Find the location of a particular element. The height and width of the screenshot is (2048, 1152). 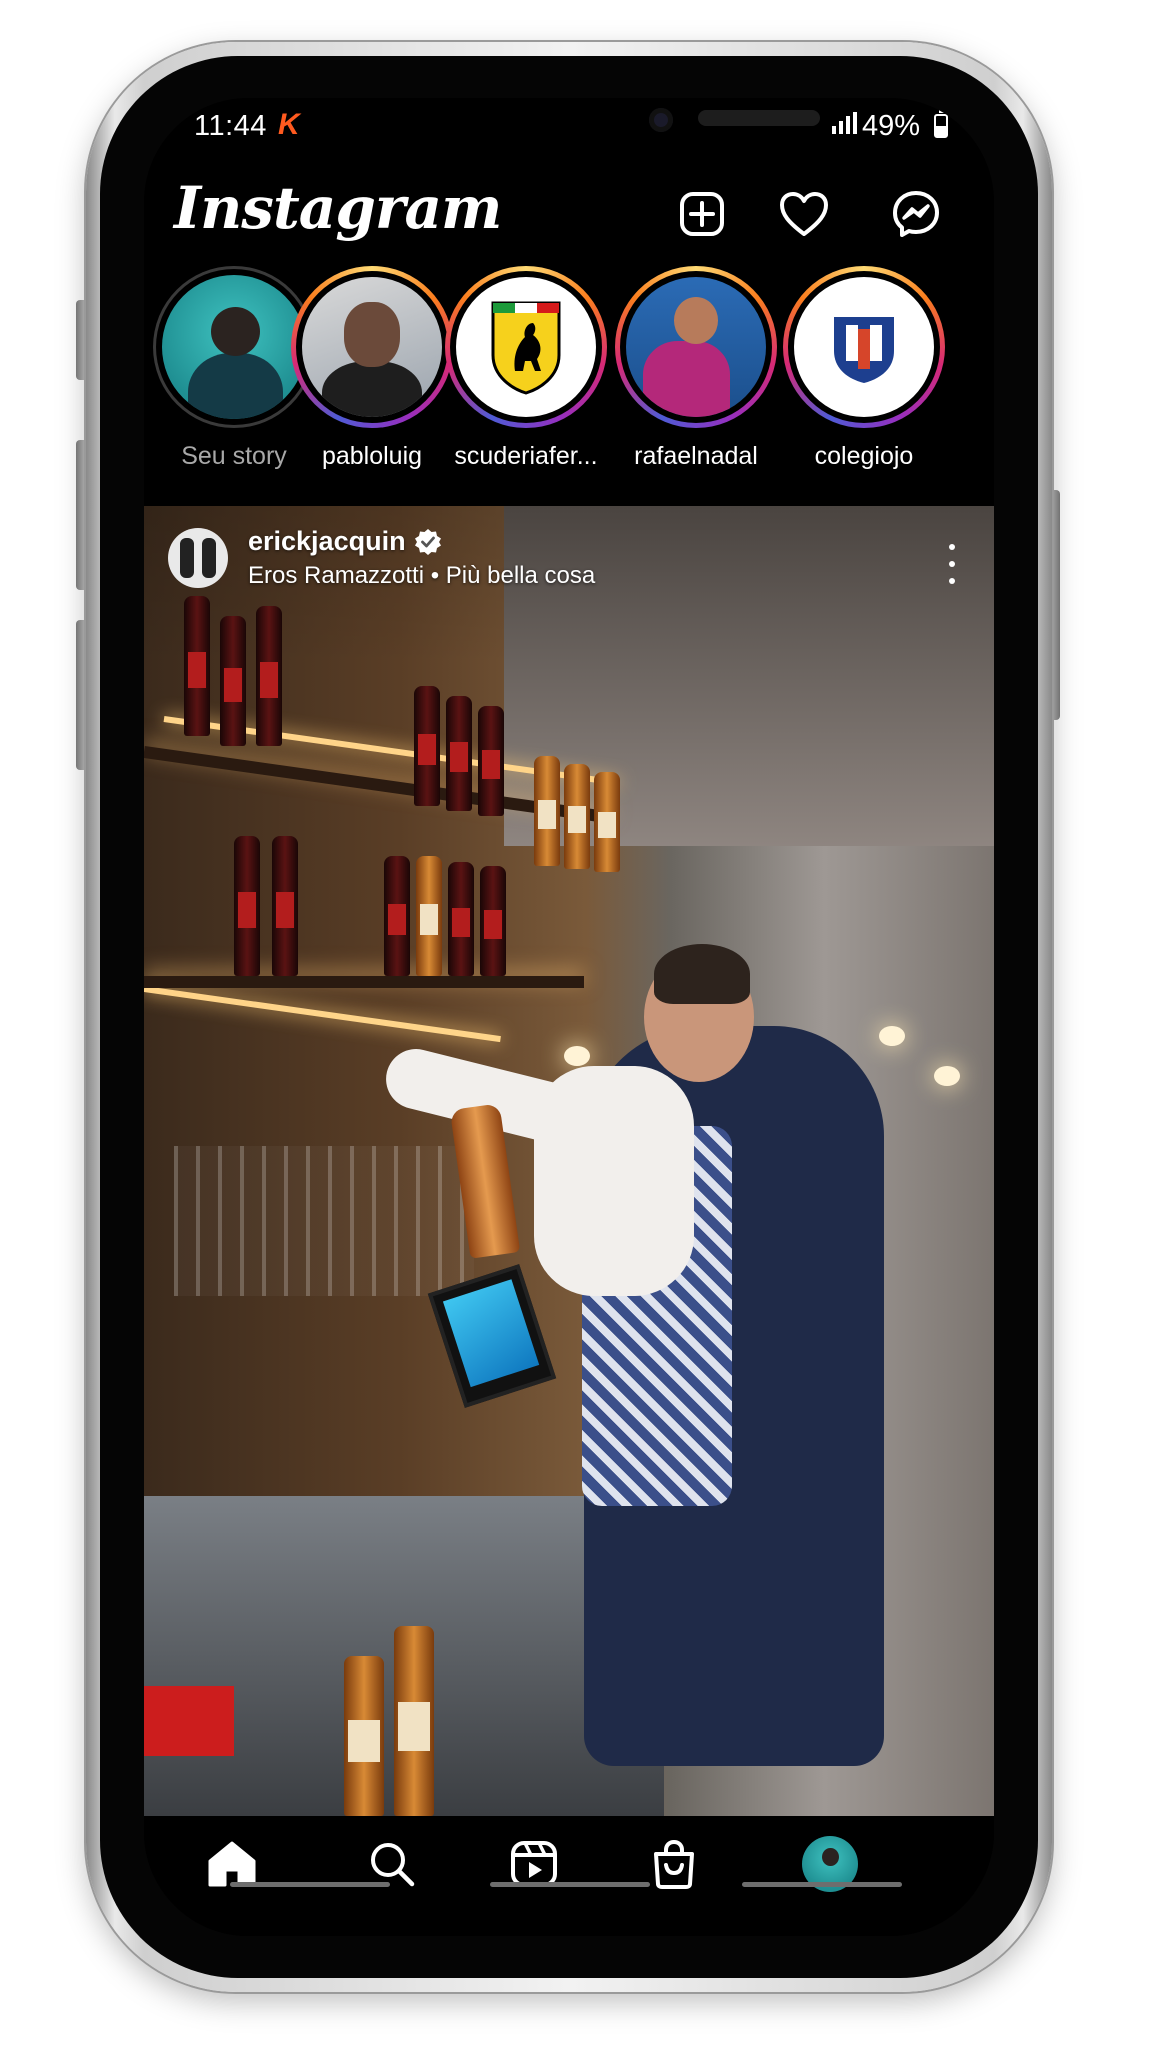

instagram-logo: Instagram is located at coordinates (338, 208).